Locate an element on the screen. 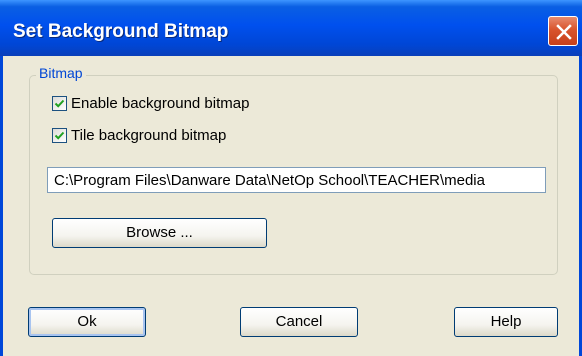  cancel-button: Cancel is located at coordinates (299, 322).